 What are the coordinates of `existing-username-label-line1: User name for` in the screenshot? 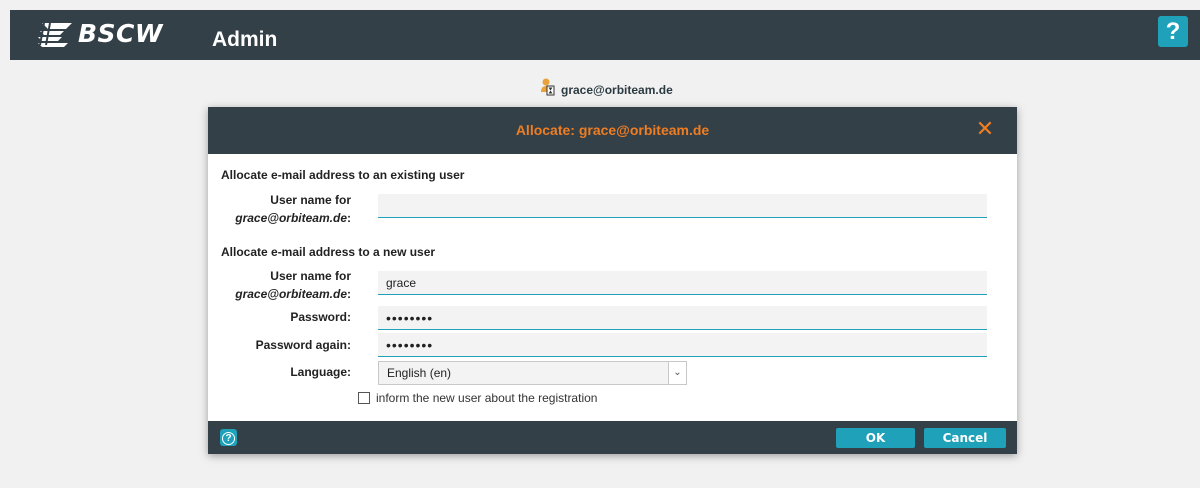 It's located at (310, 200).